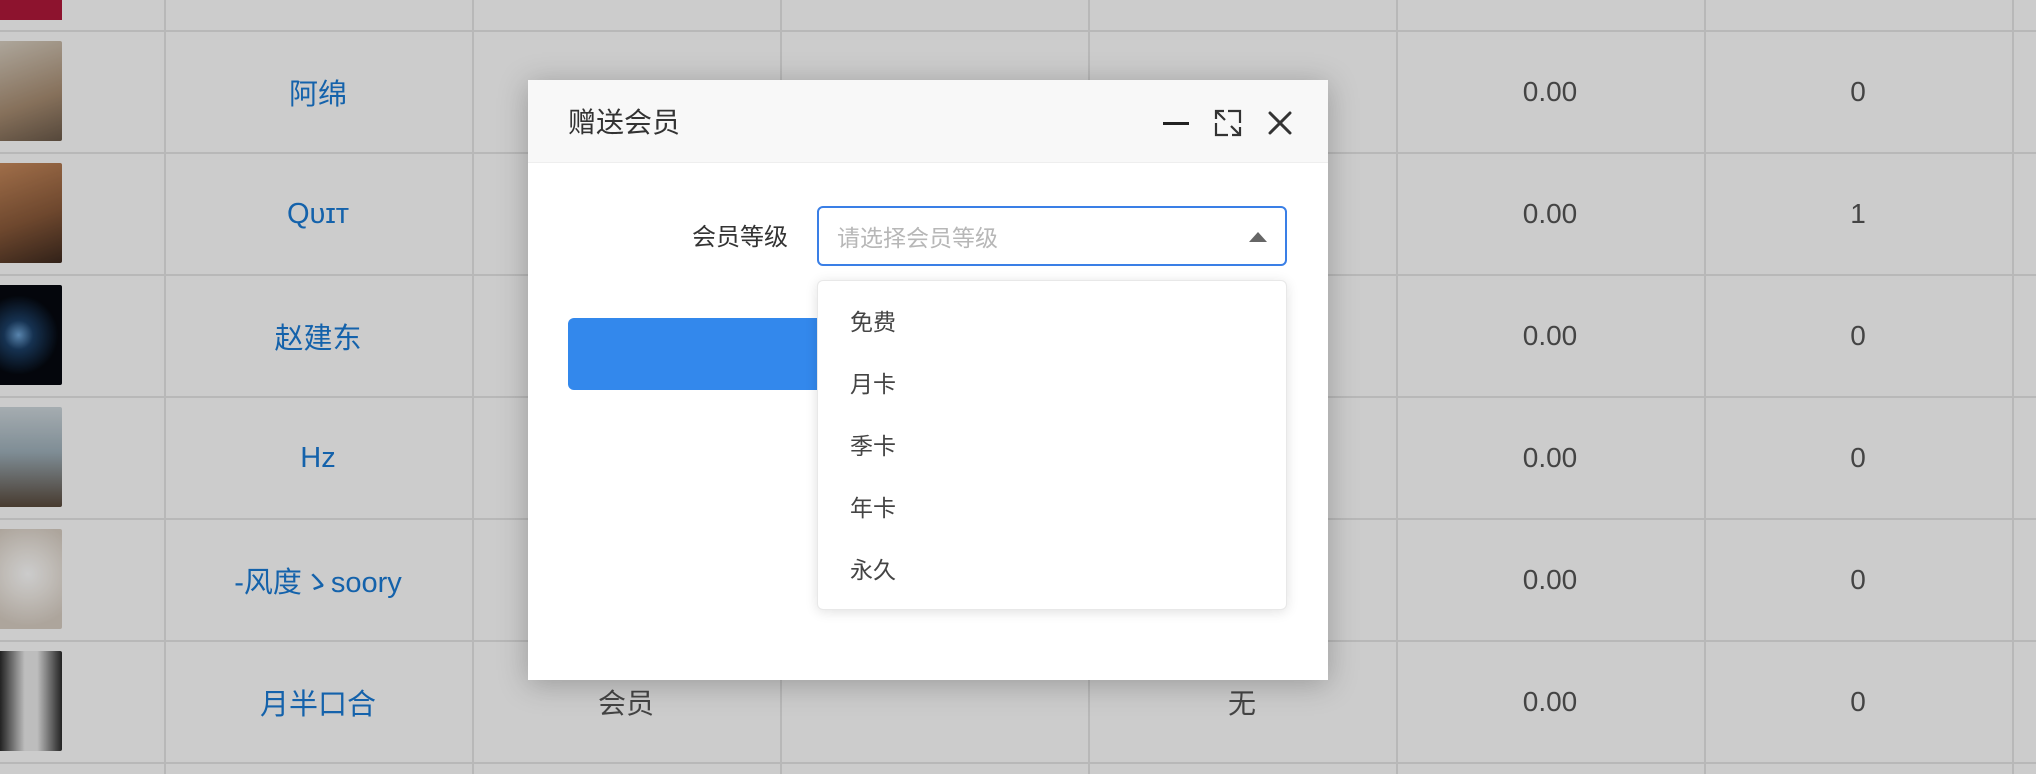 Image resolution: width=2036 pixels, height=774 pixels. Describe the element at coordinates (1258, 237) in the screenshot. I see `caret-up-icon` at that location.